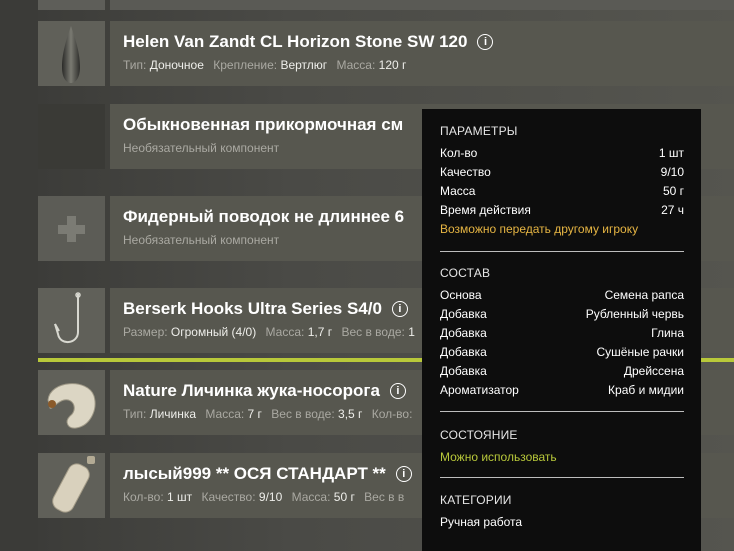 Image resolution: width=734 pixels, height=551 pixels. I want to click on larva-thumb, so click(71, 402).